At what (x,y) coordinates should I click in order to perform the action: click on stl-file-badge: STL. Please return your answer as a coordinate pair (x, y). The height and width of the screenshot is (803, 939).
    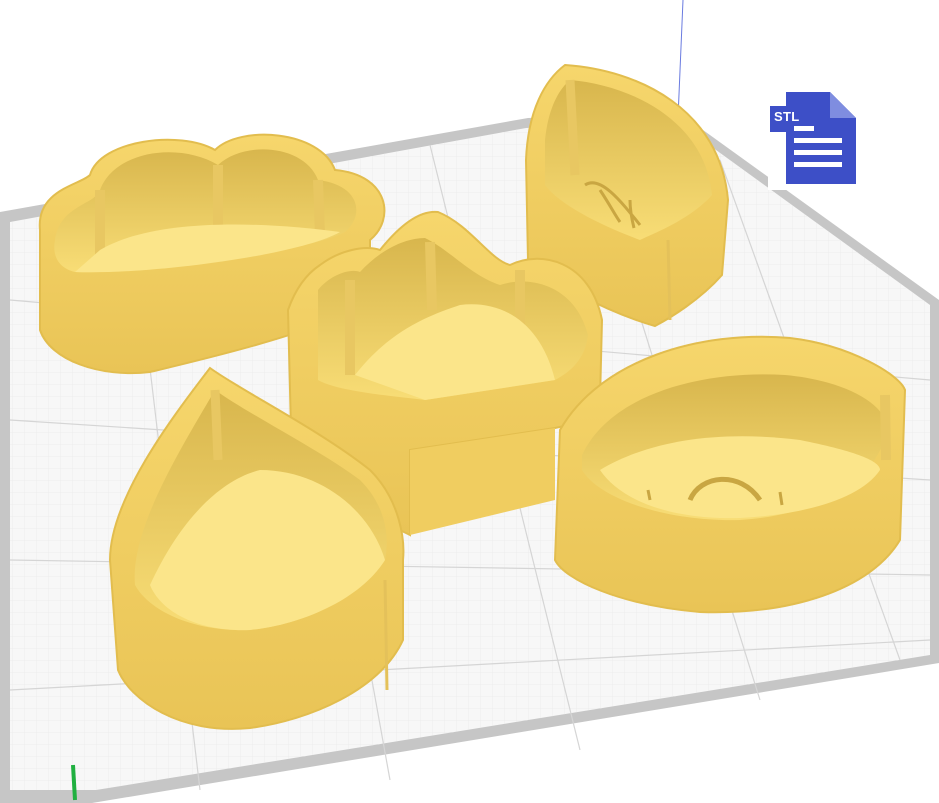
    Looking at the image, I should click on (816, 139).